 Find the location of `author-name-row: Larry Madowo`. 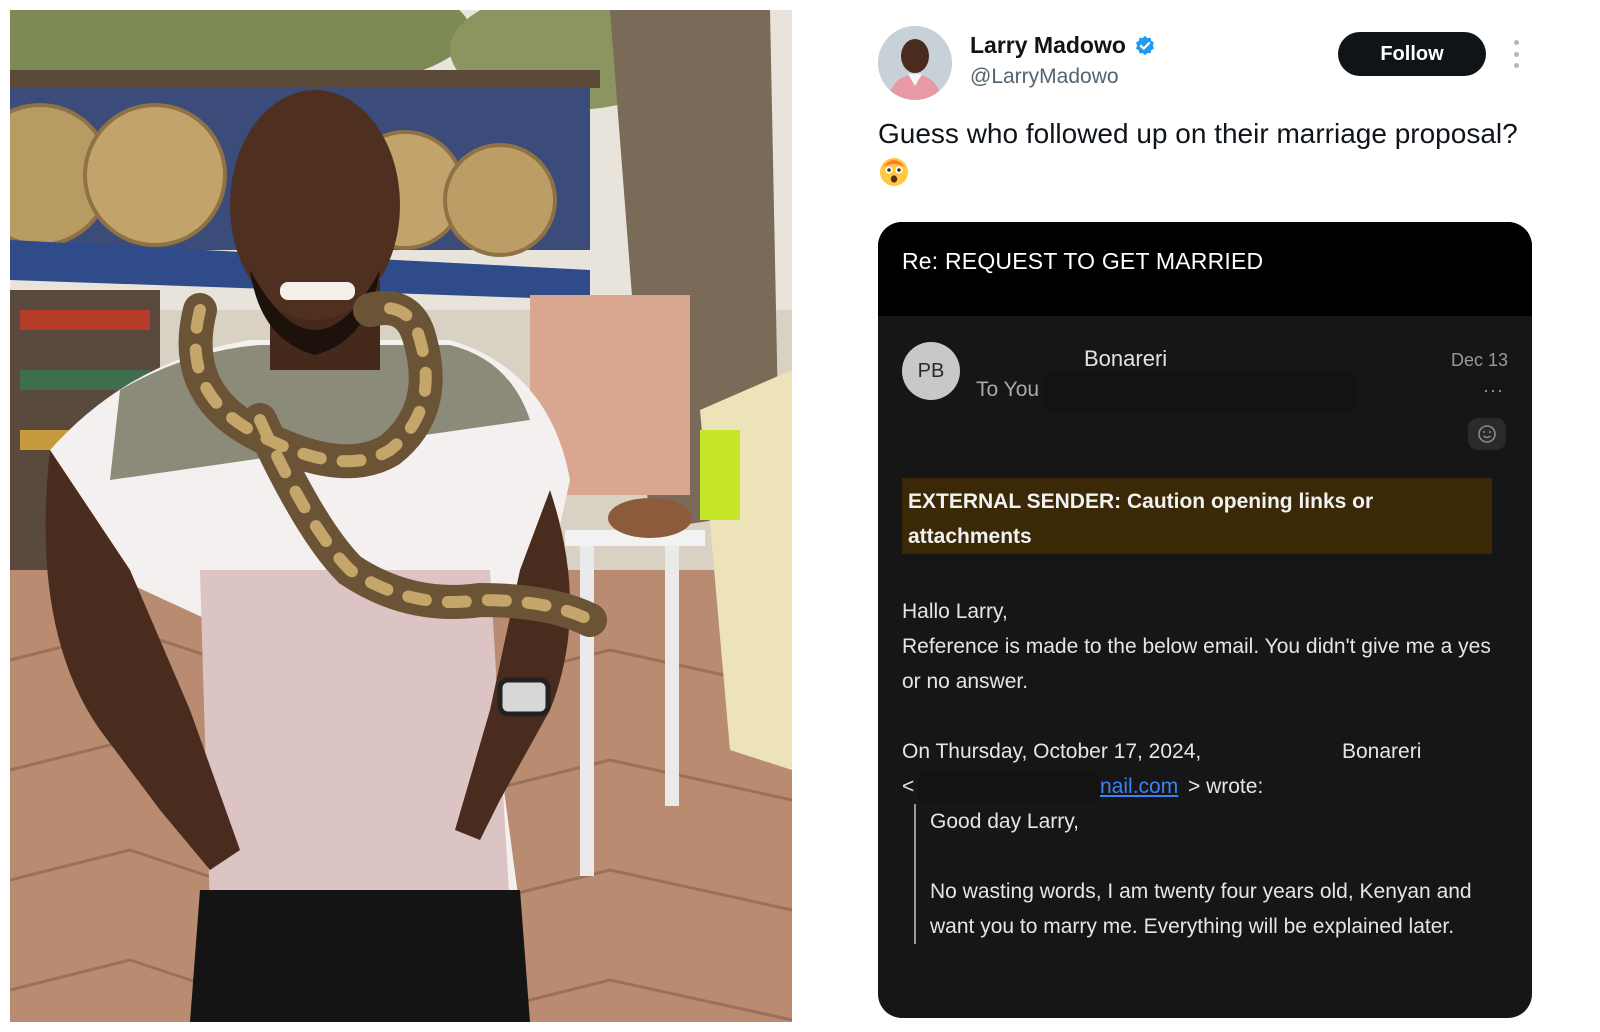

author-name-row: Larry Madowo is located at coordinates (1063, 45).